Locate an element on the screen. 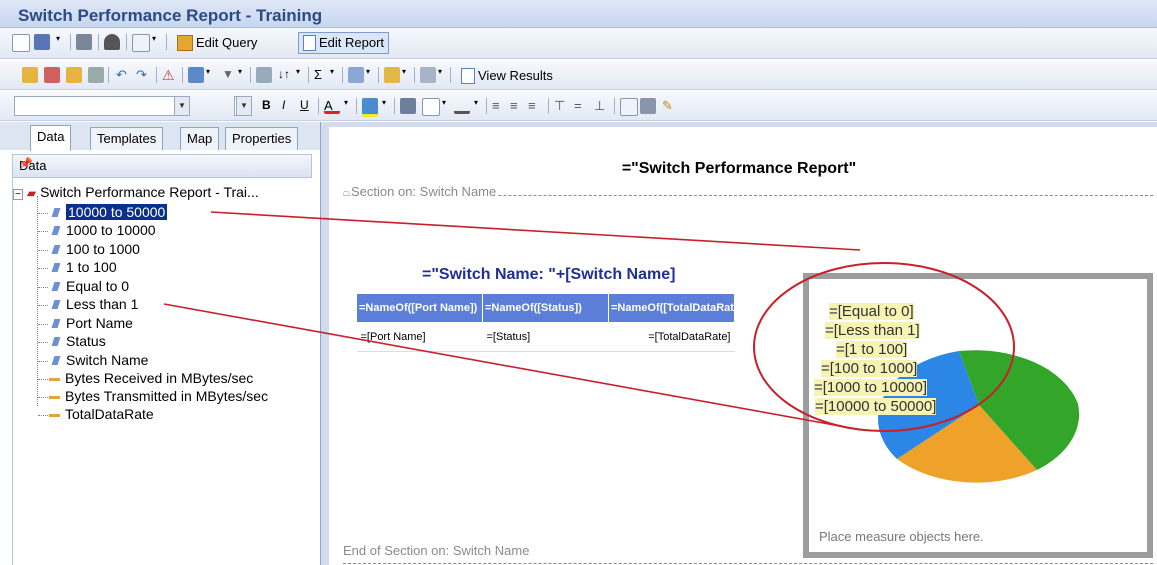 This screenshot has height=565, width=1157. insert-icon is located at coordinates (30, 75).